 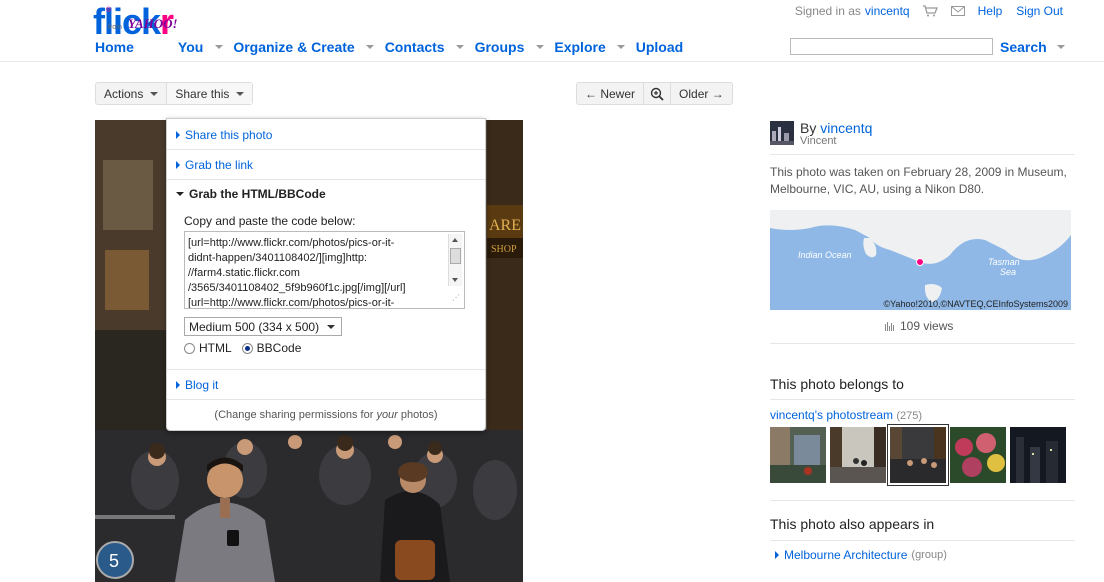 What do you see at coordinates (219, 164) in the screenshot?
I see `grab-the-link-label: Grab the link` at bounding box center [219, 164].